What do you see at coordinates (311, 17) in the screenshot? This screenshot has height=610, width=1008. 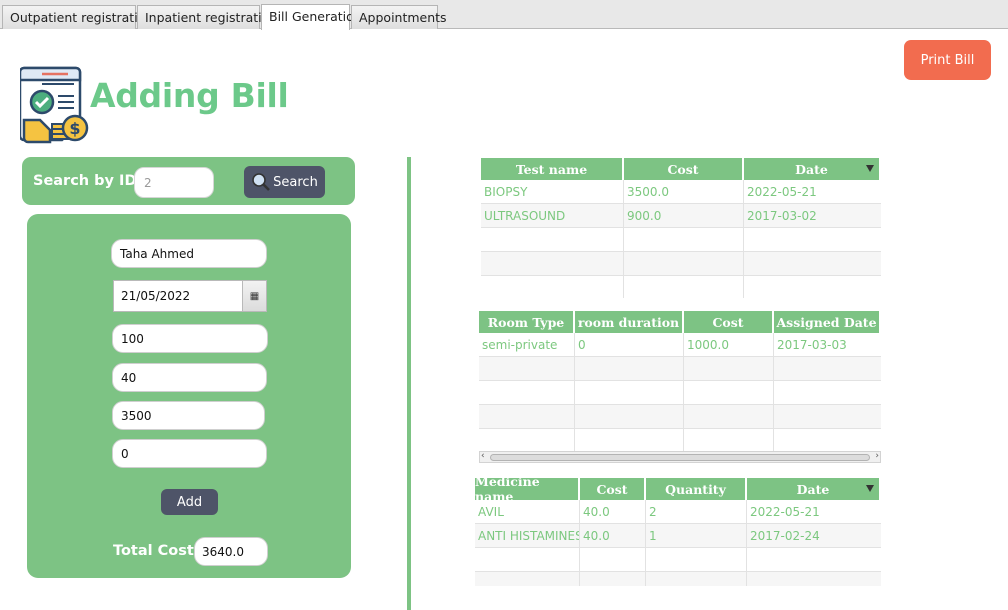 I see `tab-bill-generation: Bill Generation` at bounding box center [311, 17].